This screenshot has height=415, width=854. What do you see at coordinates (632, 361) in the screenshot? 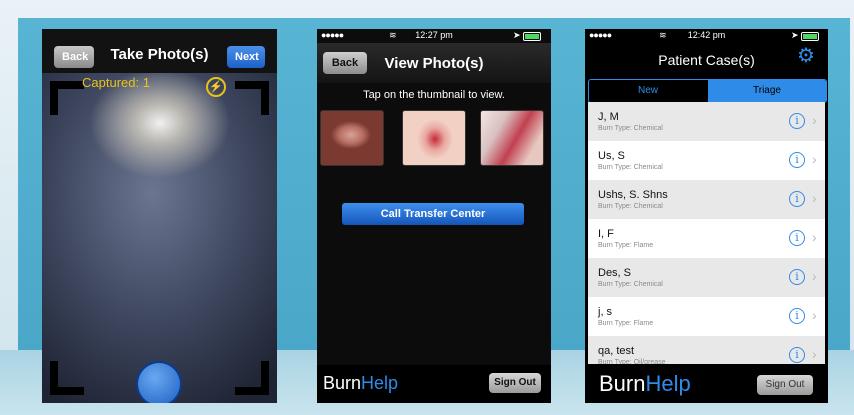
I see `burn-type: Burn Type: Oil/grease` at bounding box center [632, 361].